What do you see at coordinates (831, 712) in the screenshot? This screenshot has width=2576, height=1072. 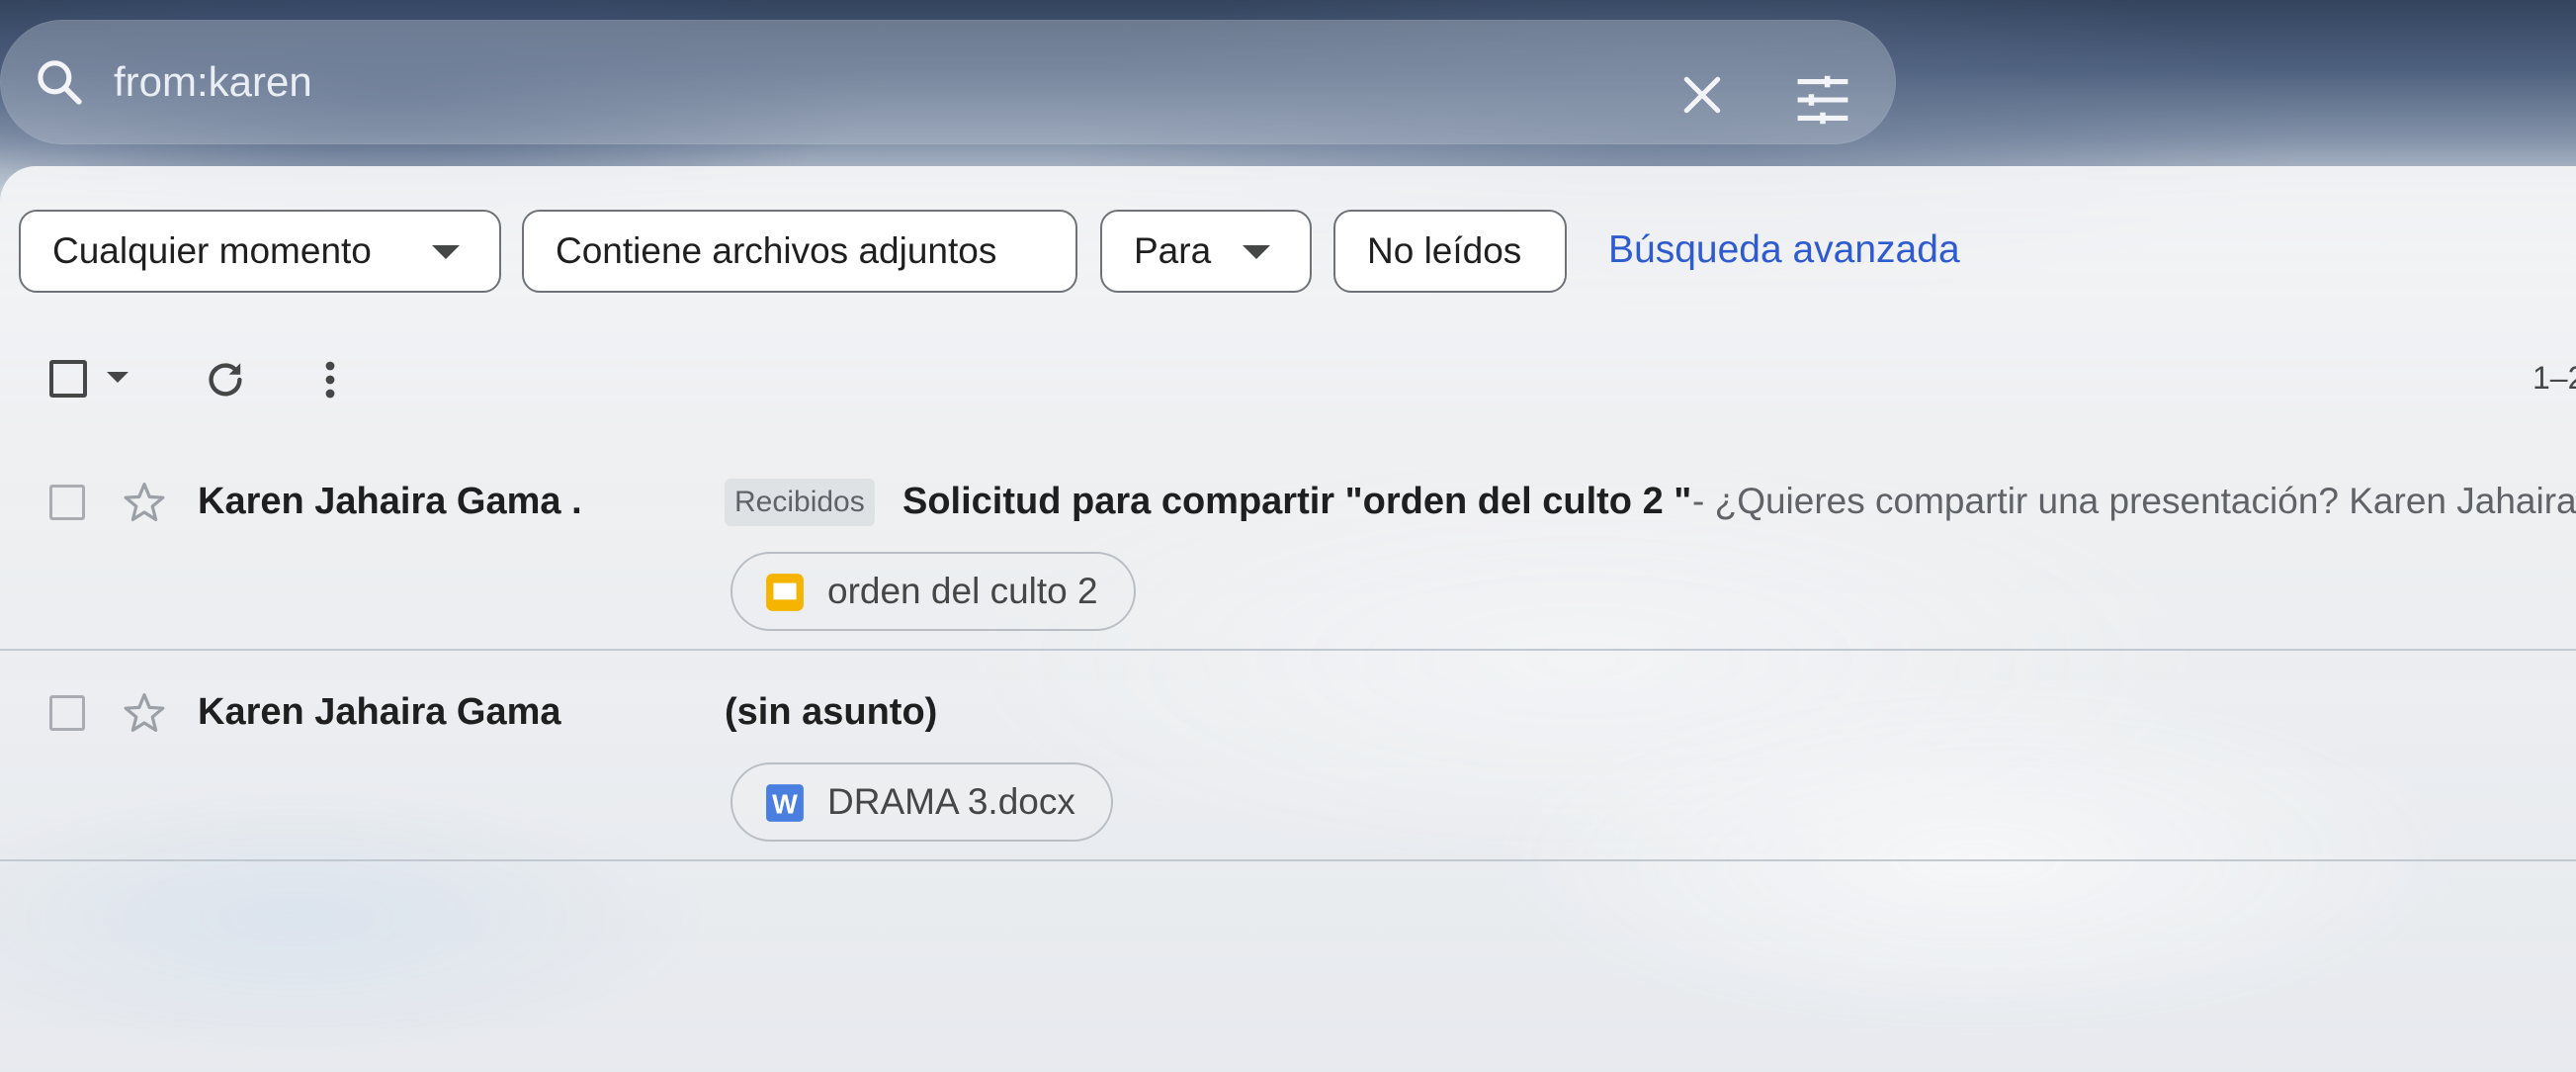 I see `message-subject: (sin asunto)` at bounding box center [831, 712].